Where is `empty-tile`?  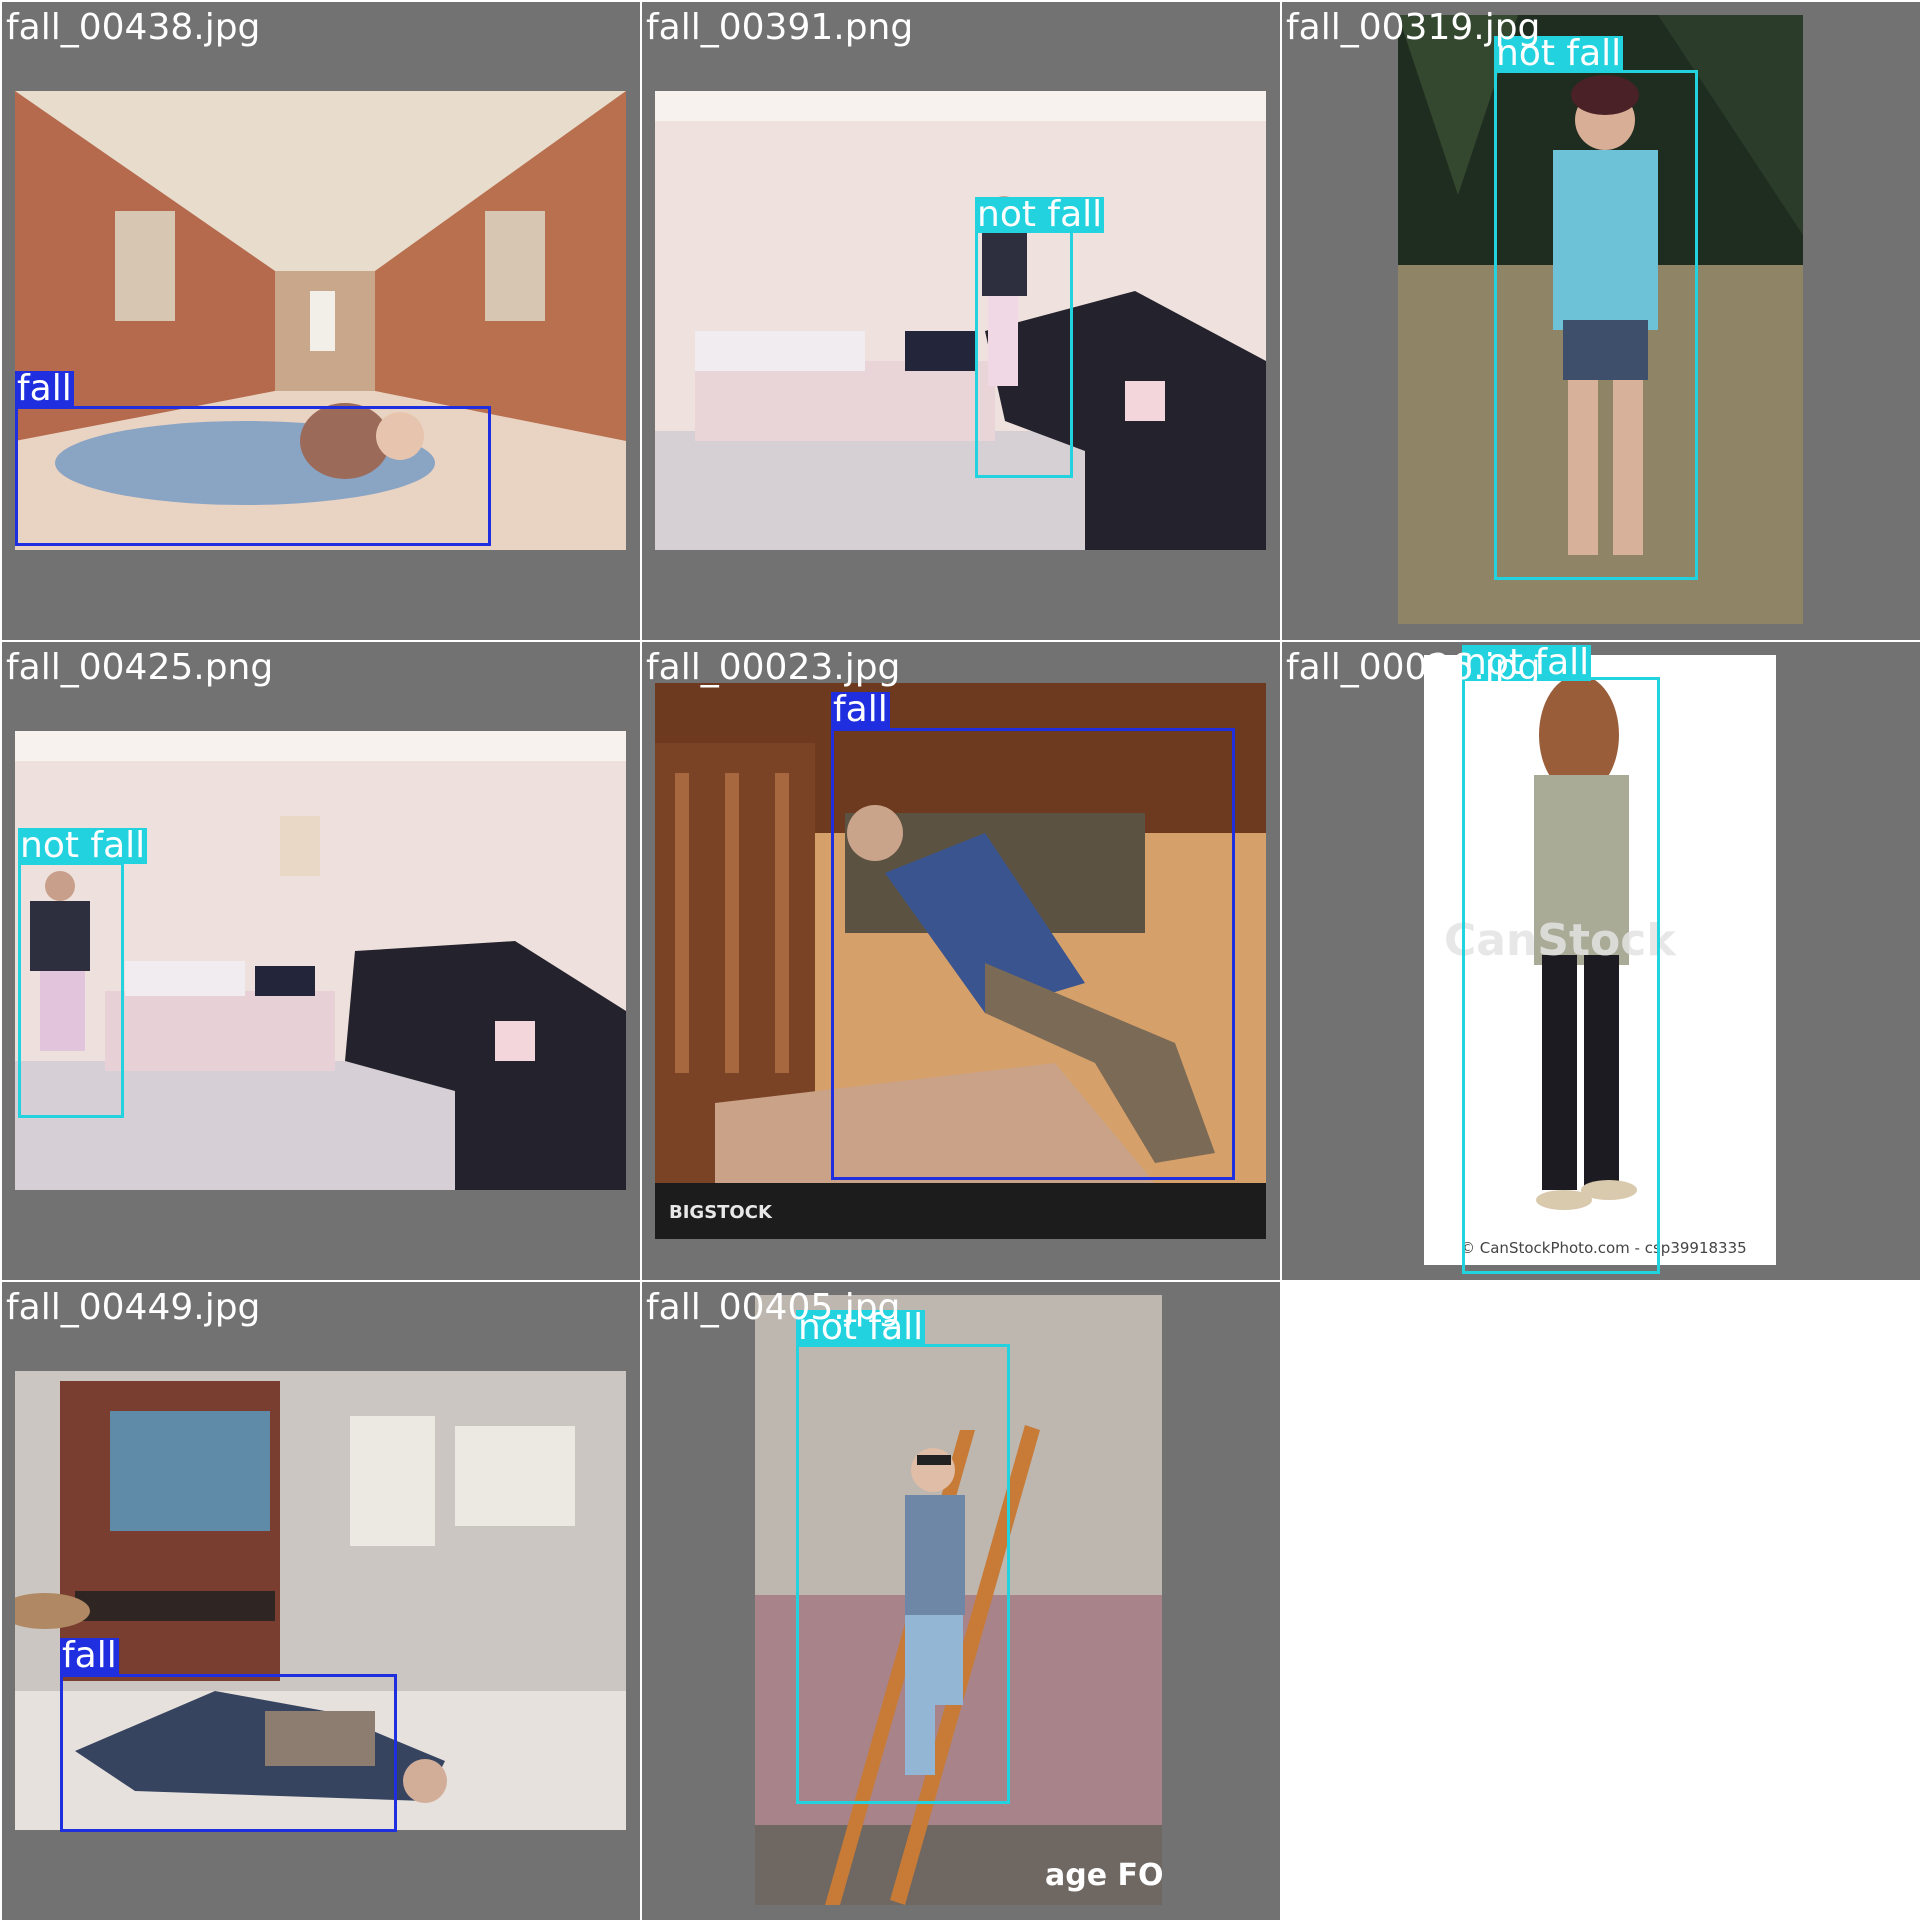 empty-tile is located at coordinates (1601, 1601).